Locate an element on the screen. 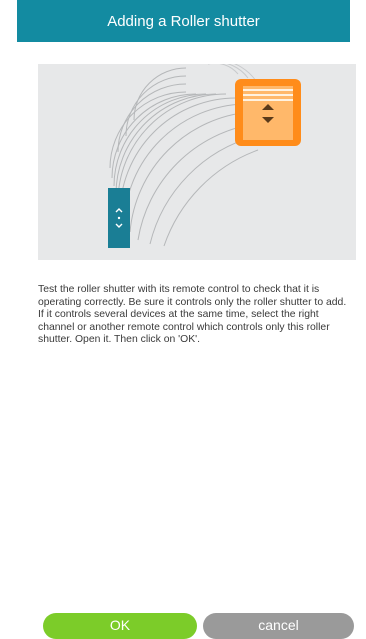 This screenshot has height=639, width=366. remote-control-icon is located at coordinates (119, 218).